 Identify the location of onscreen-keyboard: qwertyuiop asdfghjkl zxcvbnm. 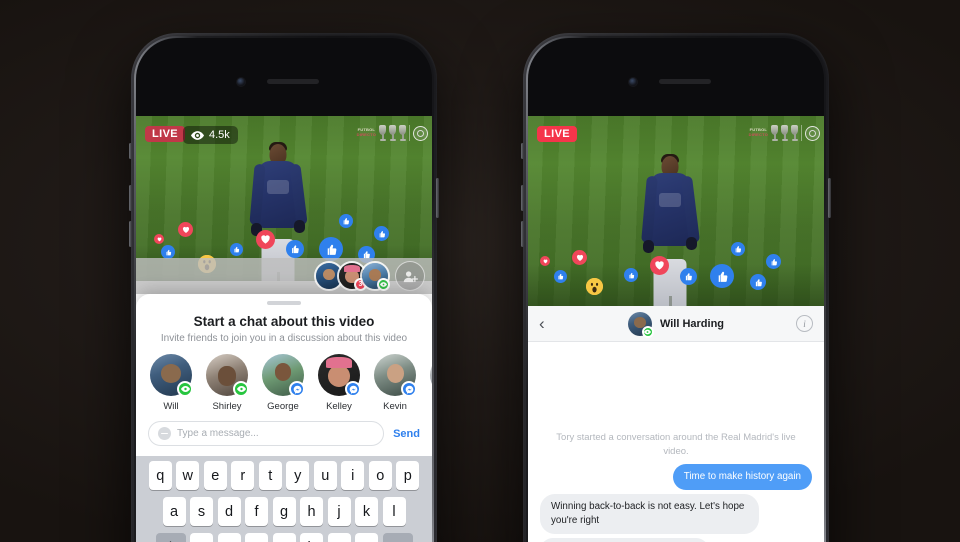
(284, 499).